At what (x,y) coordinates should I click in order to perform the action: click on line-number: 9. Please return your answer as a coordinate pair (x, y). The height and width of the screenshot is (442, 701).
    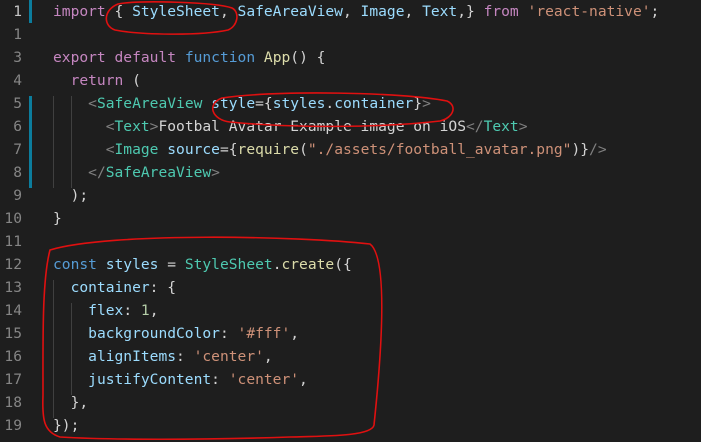
    Looking at the image, I should click on (17, 195).